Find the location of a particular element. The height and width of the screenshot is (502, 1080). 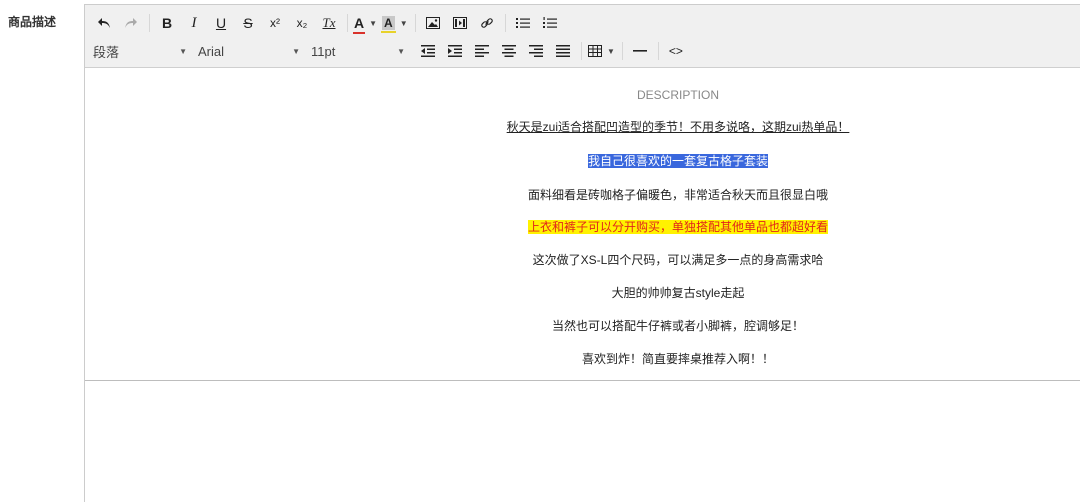

clear-format-icon: Tx is located at coordinates (329, 23).